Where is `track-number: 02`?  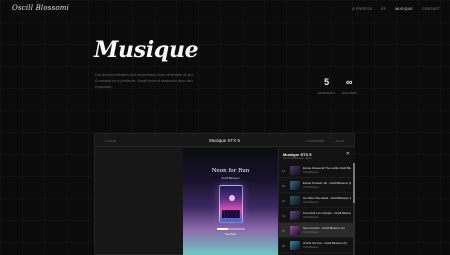 track-number: 02 is located at coordinates (284, 186).